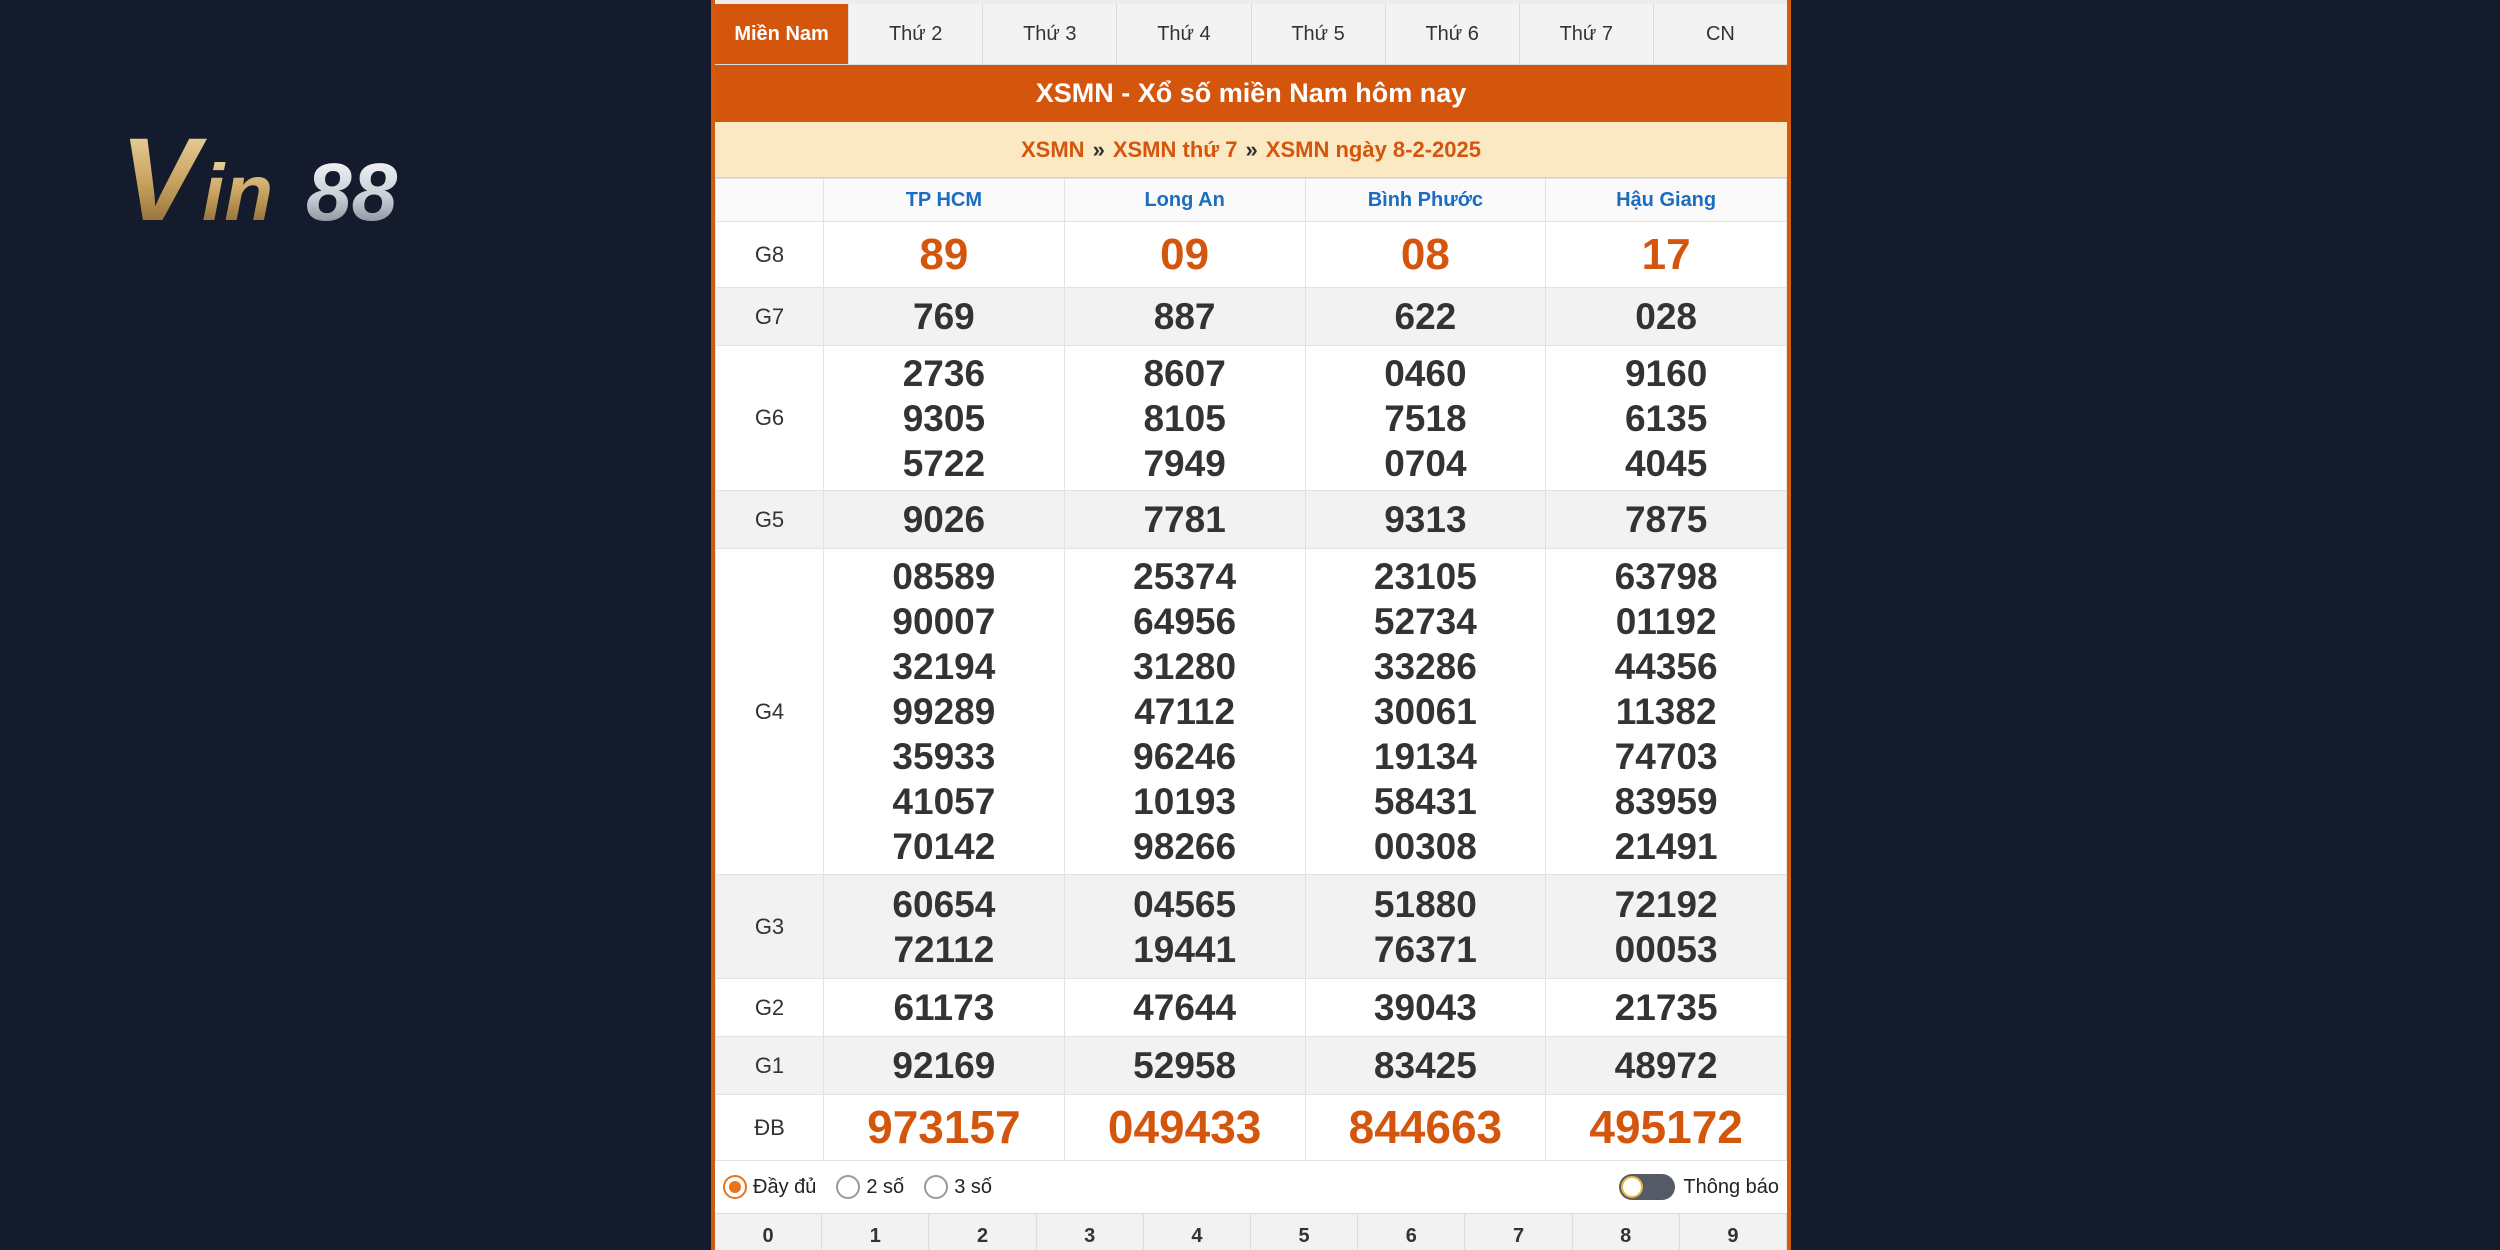  Describe the element at coordinates (944, 666) in the screenshot. I see `prize-number: 32194` at that location.